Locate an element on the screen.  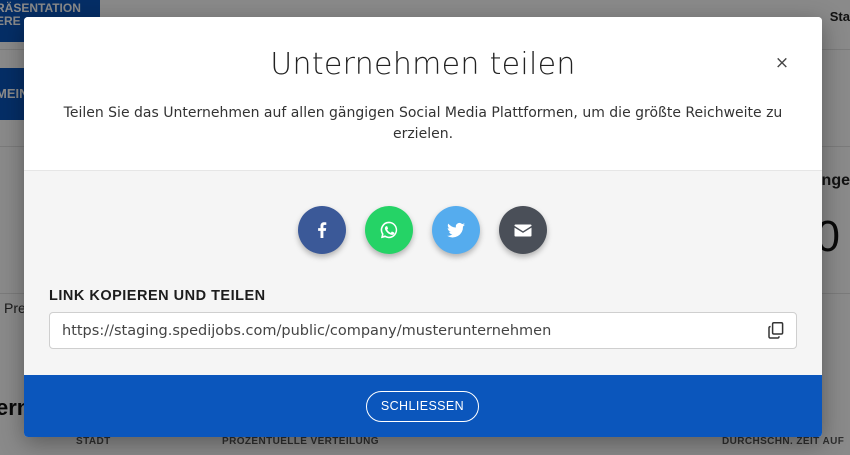
whatsapp-share-button is located at coordinates (389, 230).